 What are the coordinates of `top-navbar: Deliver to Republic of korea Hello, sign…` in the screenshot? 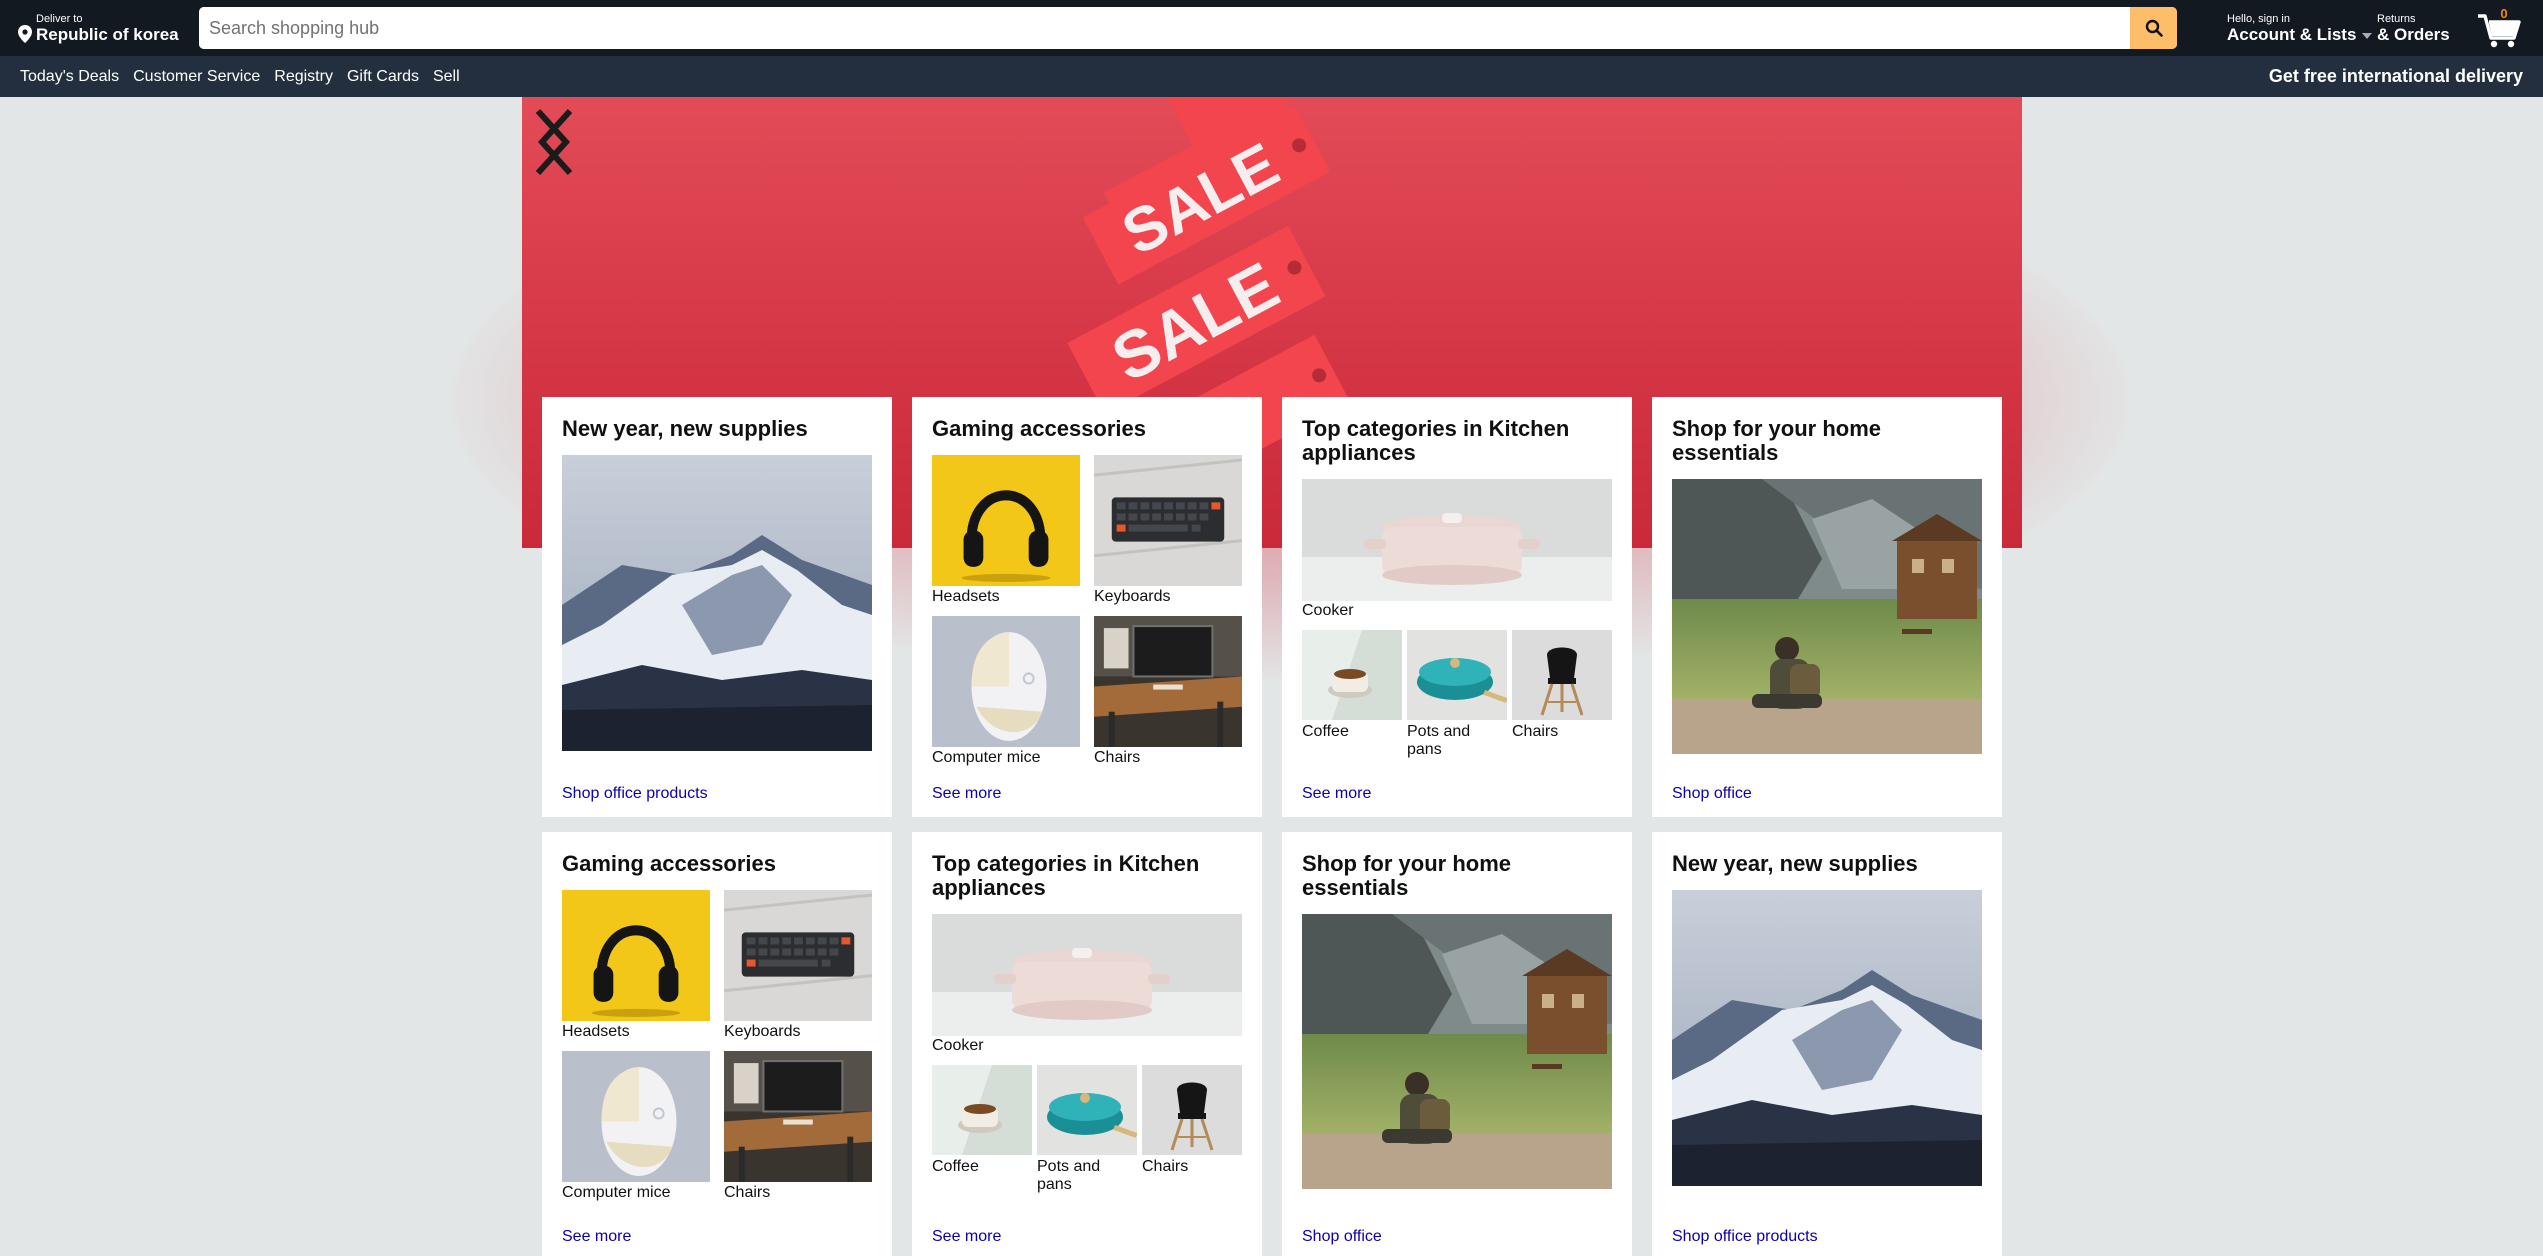 It's located at (1271, 28).